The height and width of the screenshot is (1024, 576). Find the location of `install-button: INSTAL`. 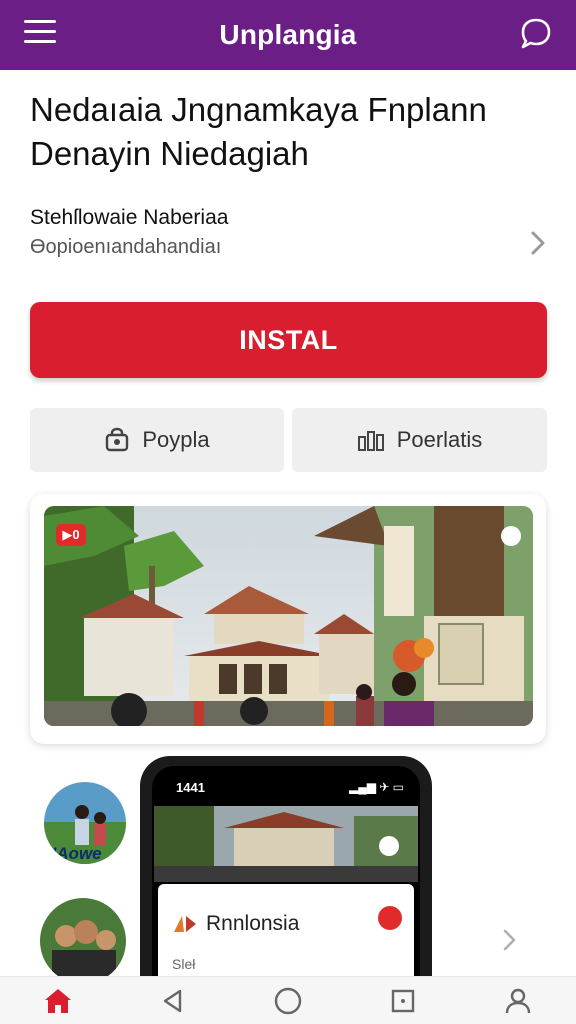

install-button: INSTAL is located at coordinates (288, 340).